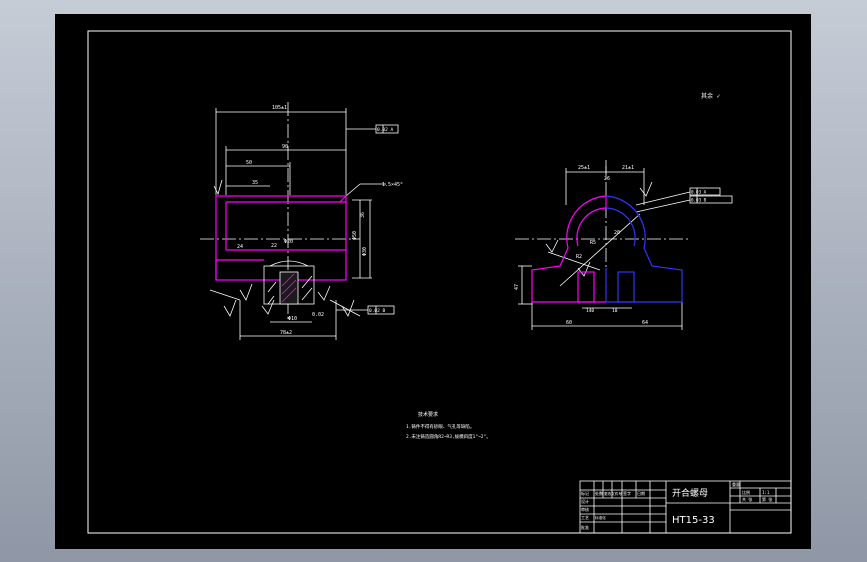 The image size is (867, 562). What do you see at coordinates (355, 235) in the screenshot?
I see `svg-text: Φ50` at bounding box center [355, 235].